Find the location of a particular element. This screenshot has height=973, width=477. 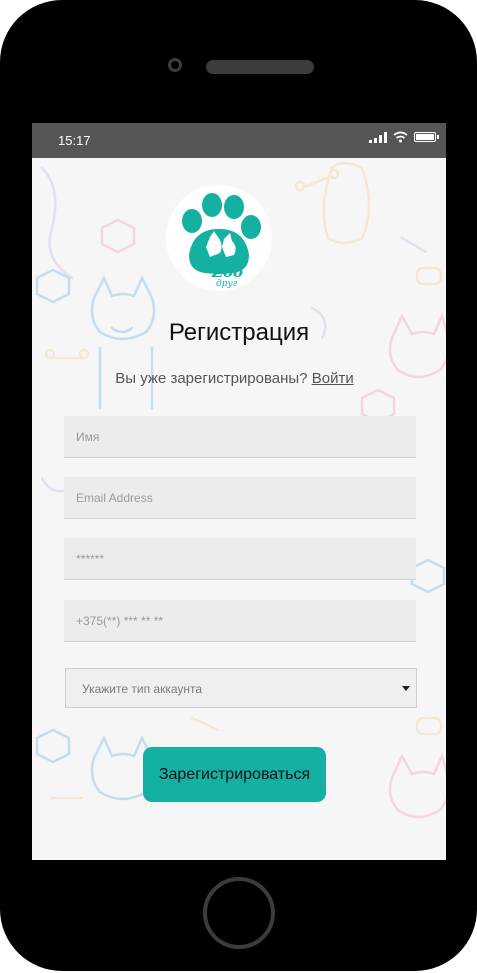

login-prompt: Вы уже зарегистрированы? Войти is located at coordinates (234, 378).